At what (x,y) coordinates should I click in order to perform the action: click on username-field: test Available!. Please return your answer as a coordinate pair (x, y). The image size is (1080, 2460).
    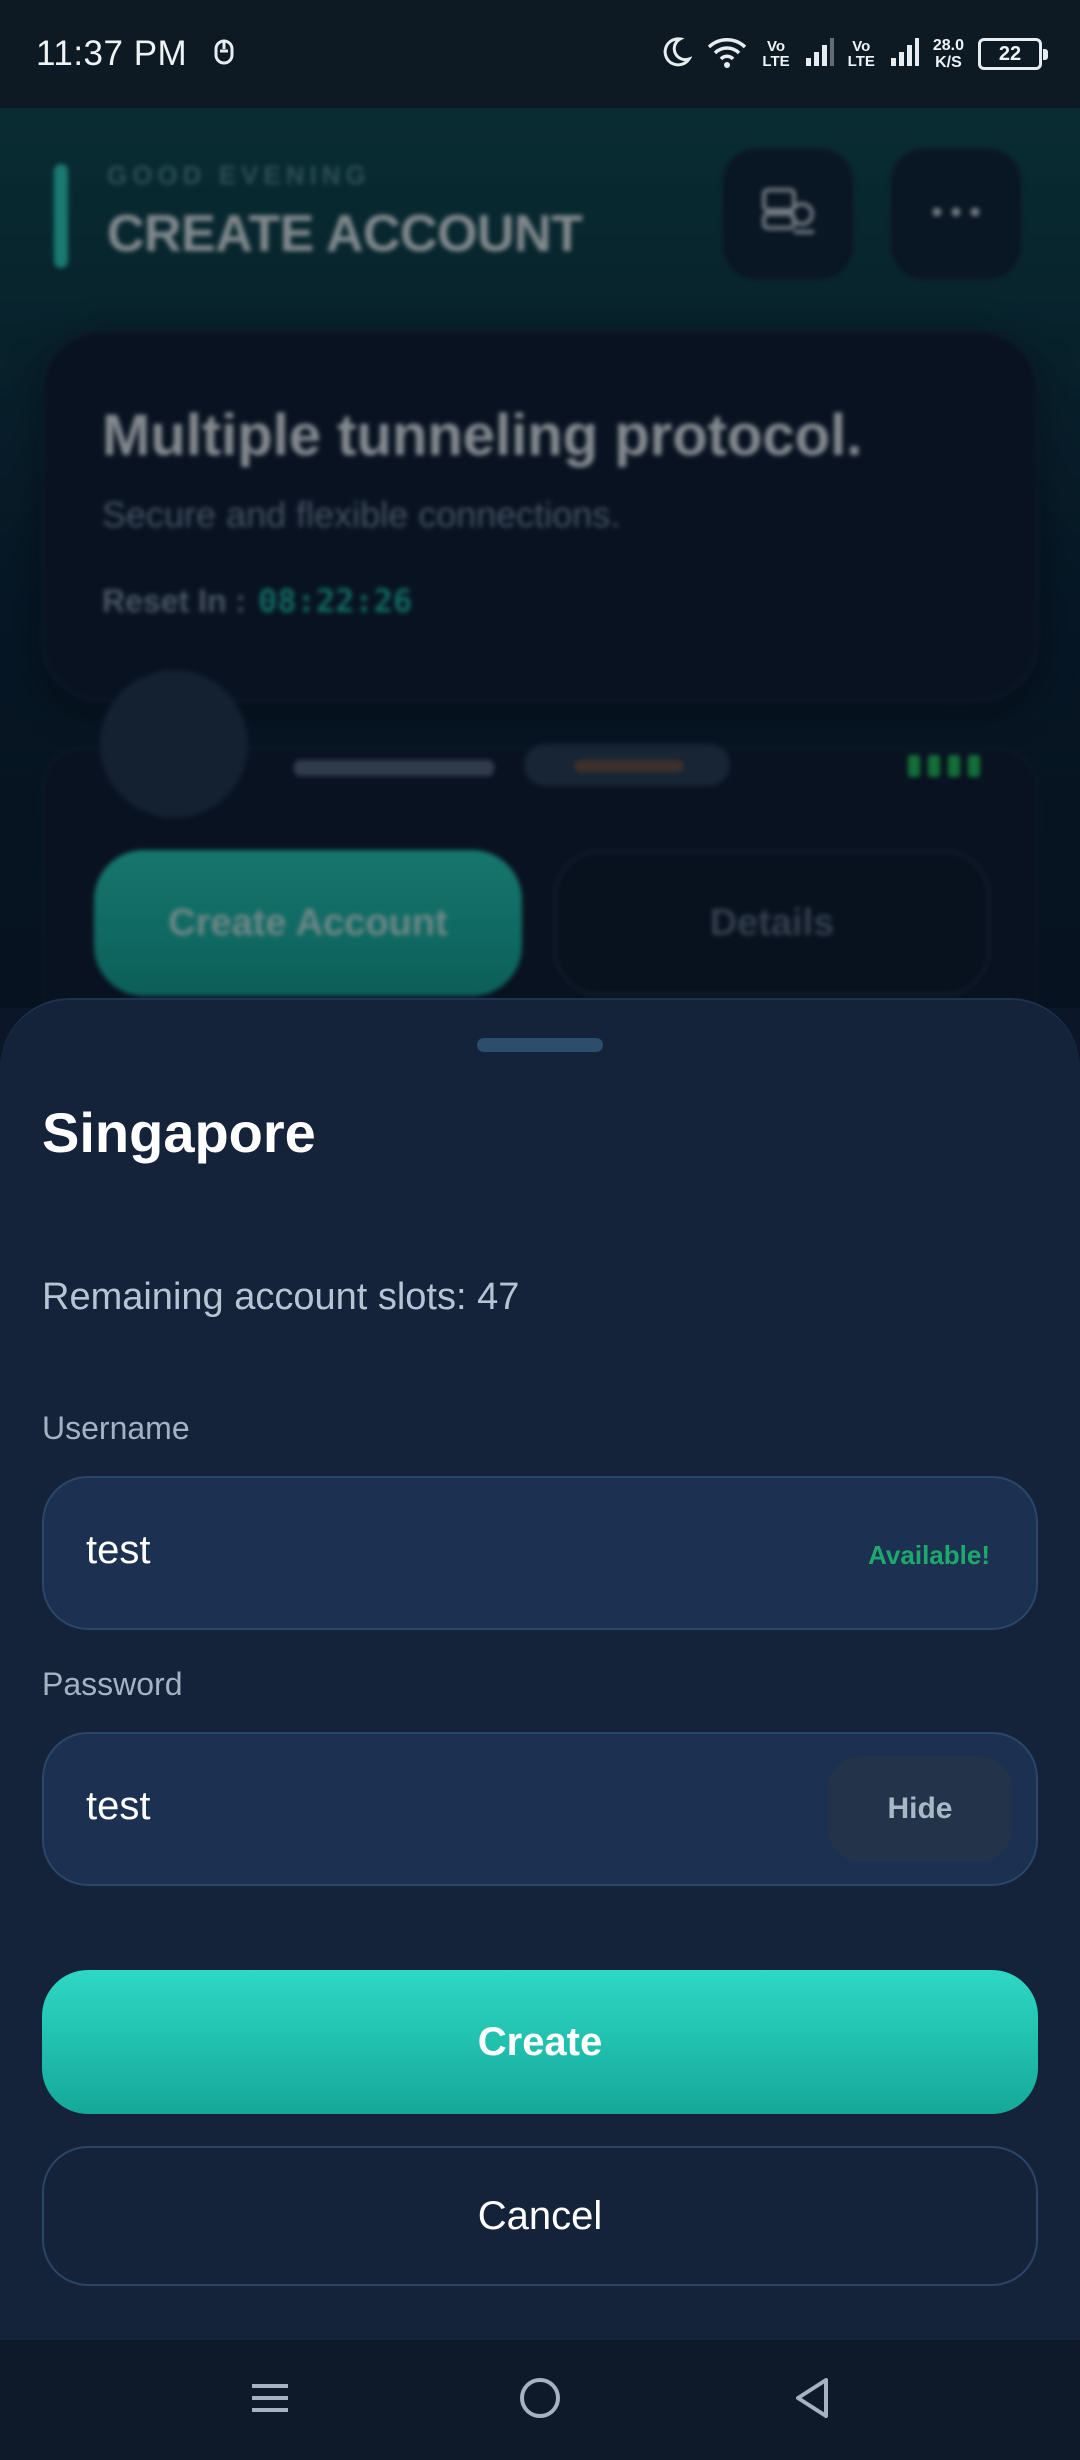
    Looking at the image, I should click on (540, 1553).